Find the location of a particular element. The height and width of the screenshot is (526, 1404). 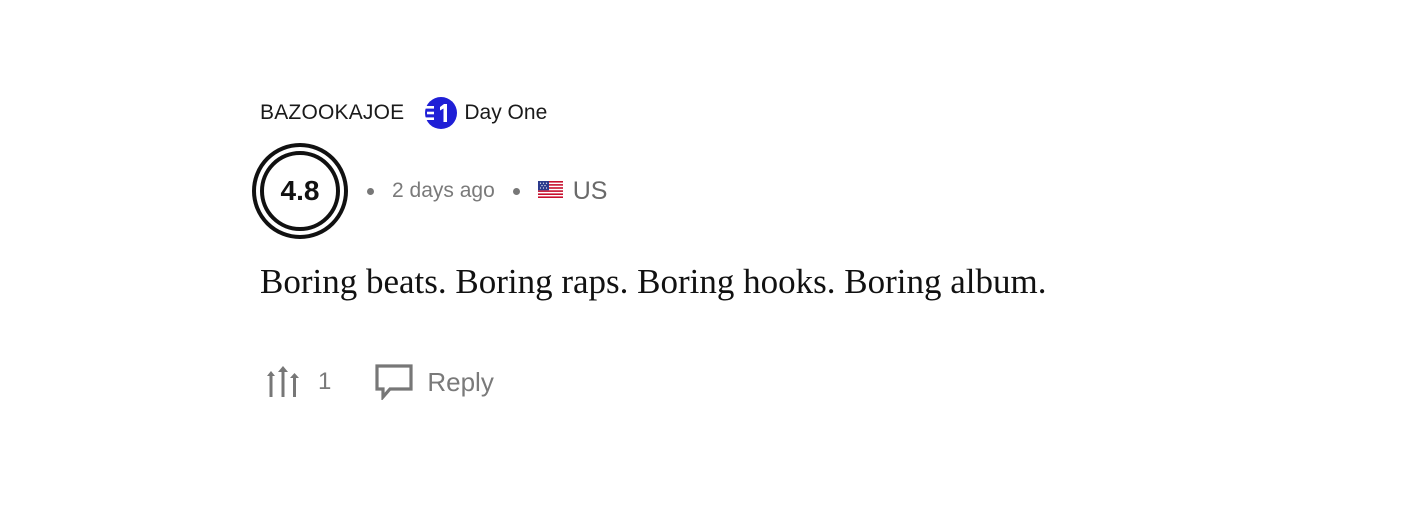

username: BAZOOKAJOE is located at coordinates (332, 113).